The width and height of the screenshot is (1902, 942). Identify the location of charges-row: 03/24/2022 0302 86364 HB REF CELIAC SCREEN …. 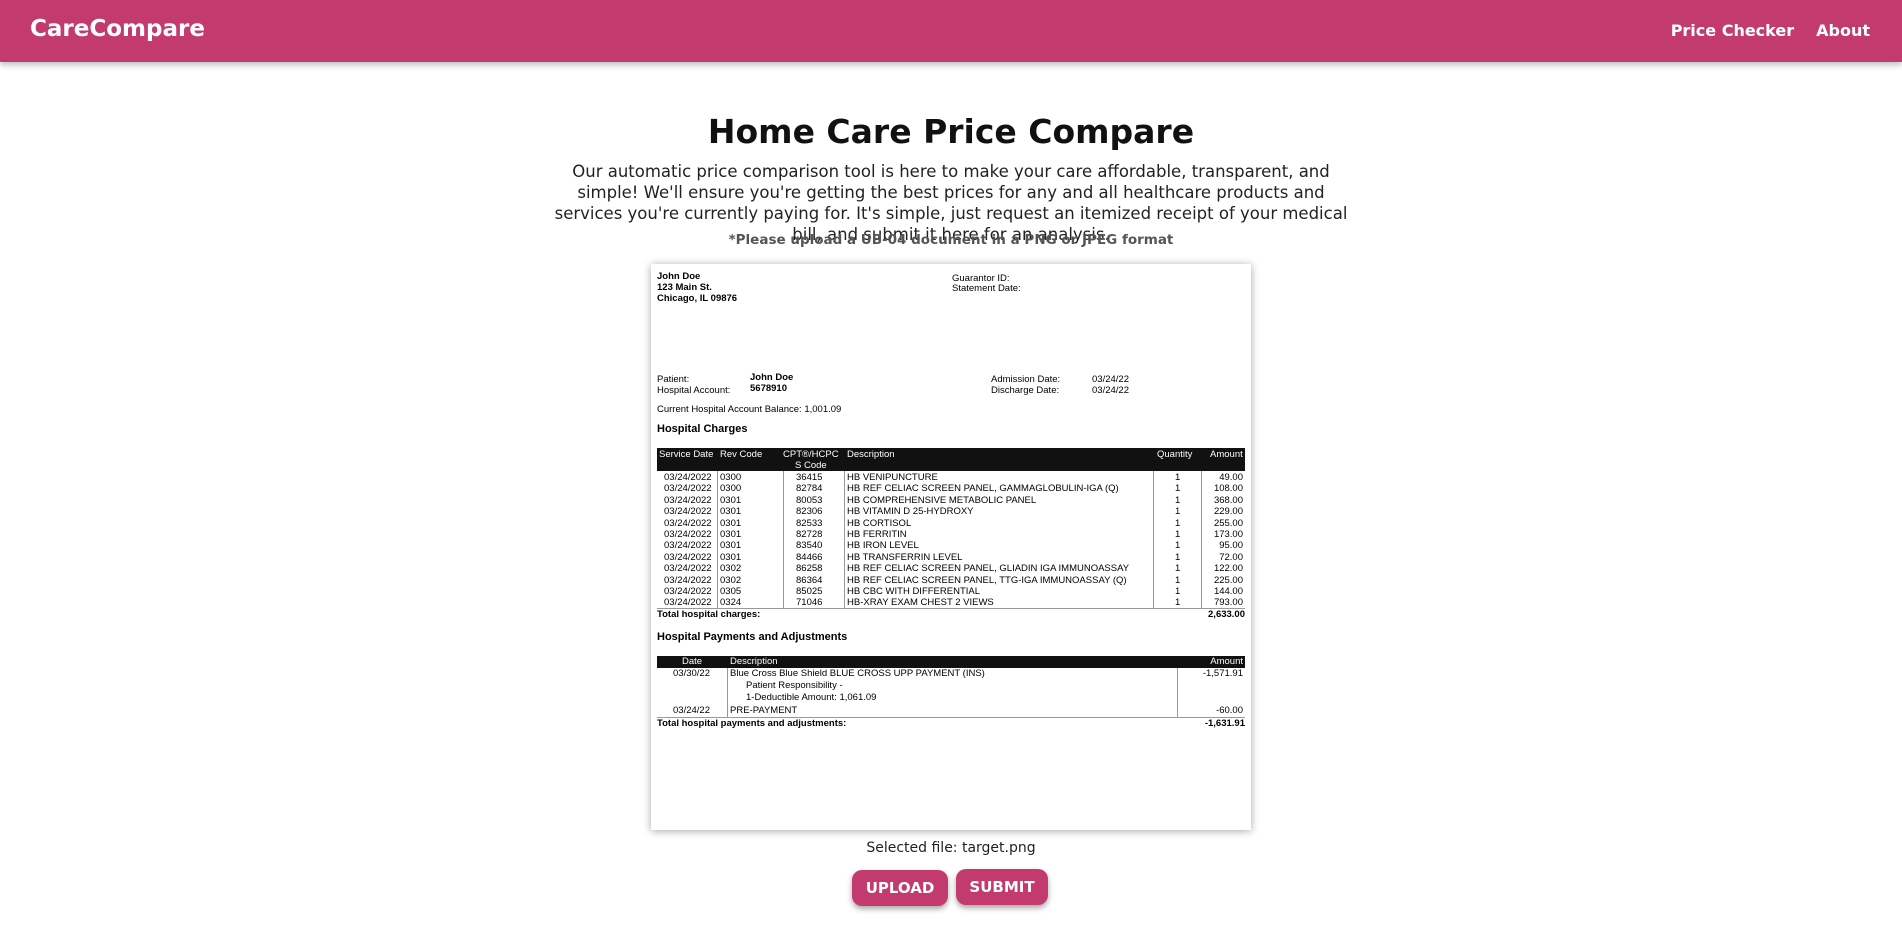
(951, 580).